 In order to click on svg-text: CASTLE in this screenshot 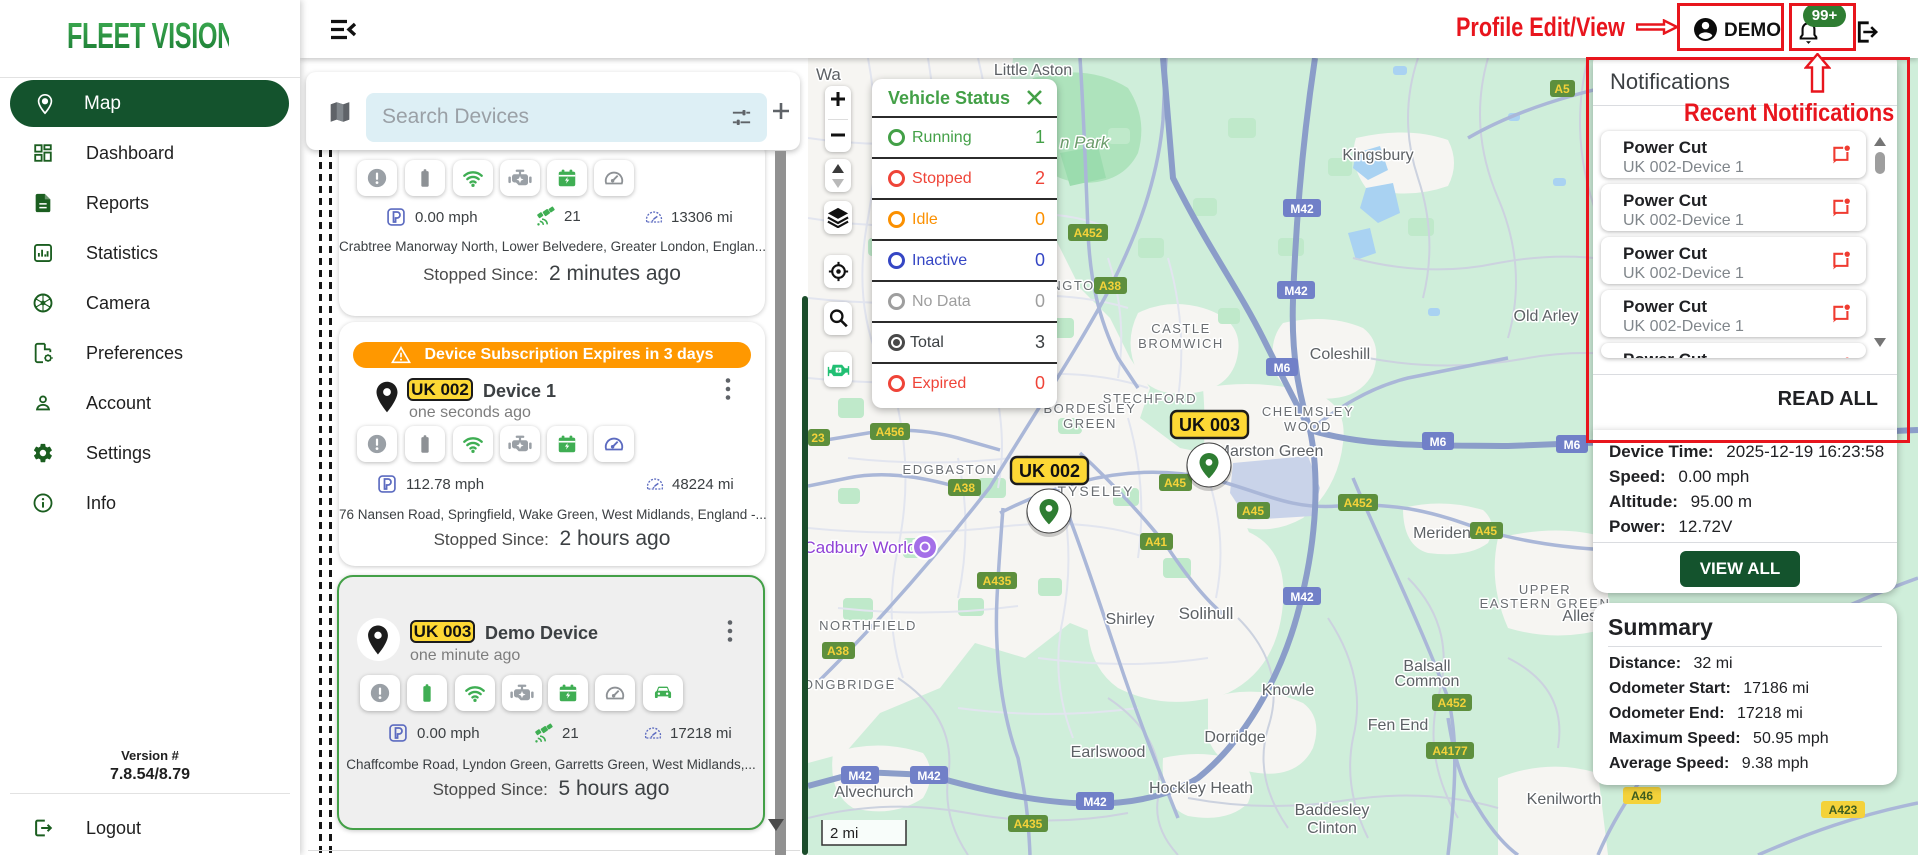, I will do `click(1181, 328)`.